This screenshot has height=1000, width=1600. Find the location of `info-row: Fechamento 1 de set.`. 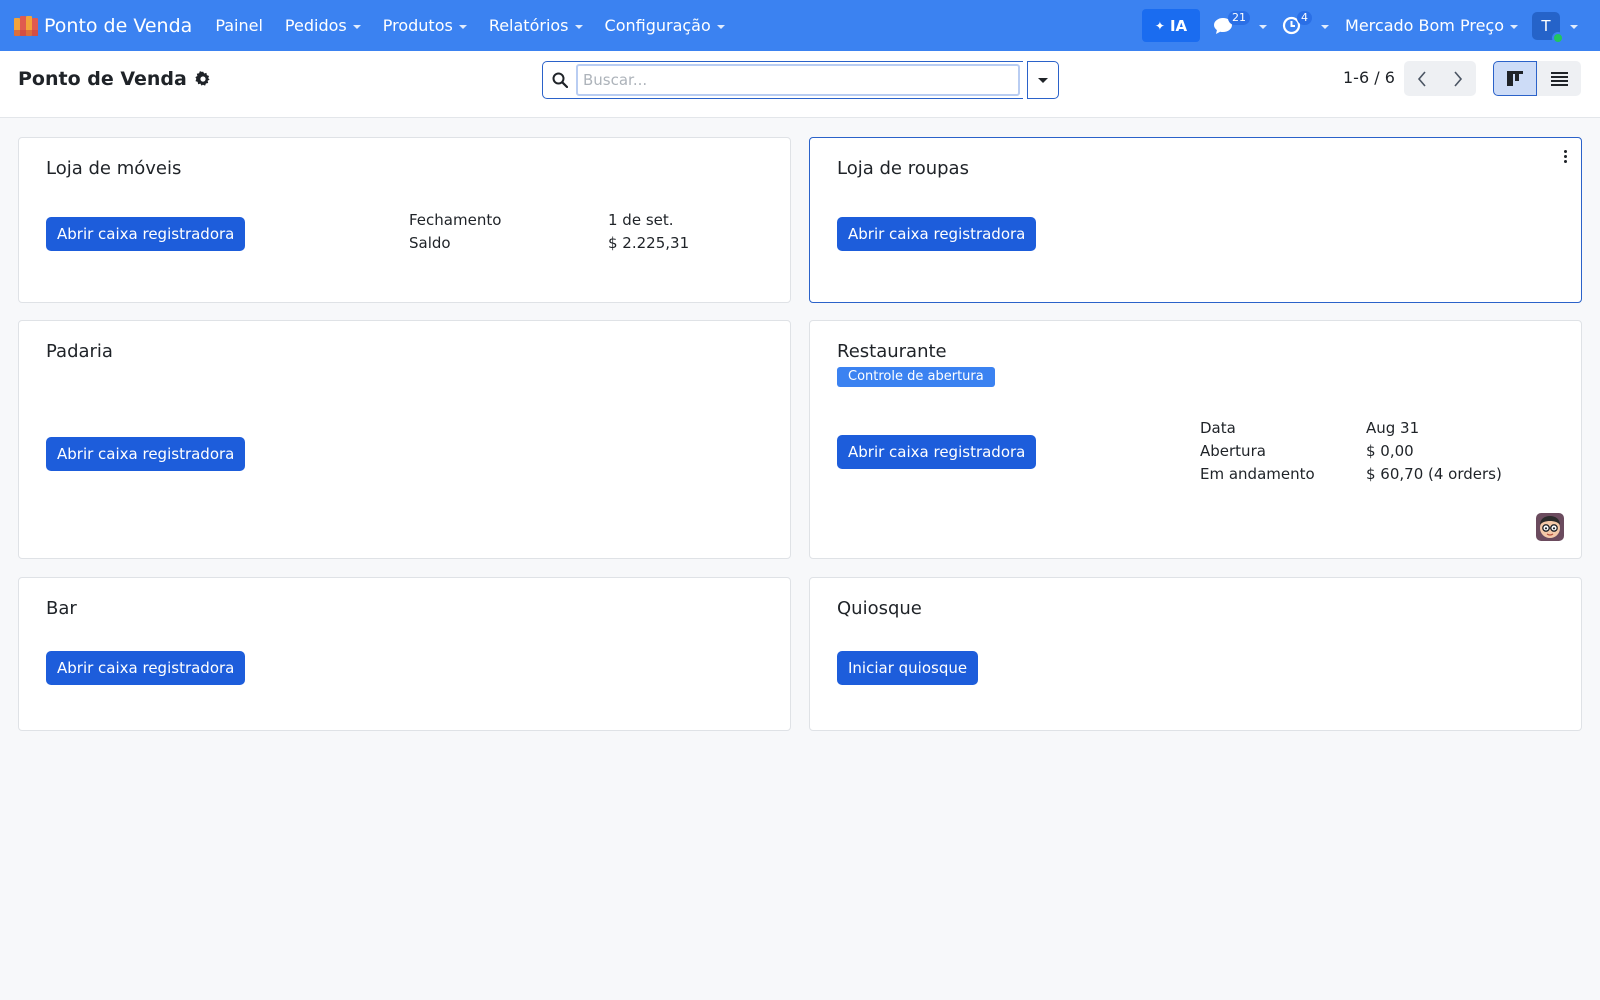

info-row: Fechamento 1 de set. is located at coordinates (549, 219).